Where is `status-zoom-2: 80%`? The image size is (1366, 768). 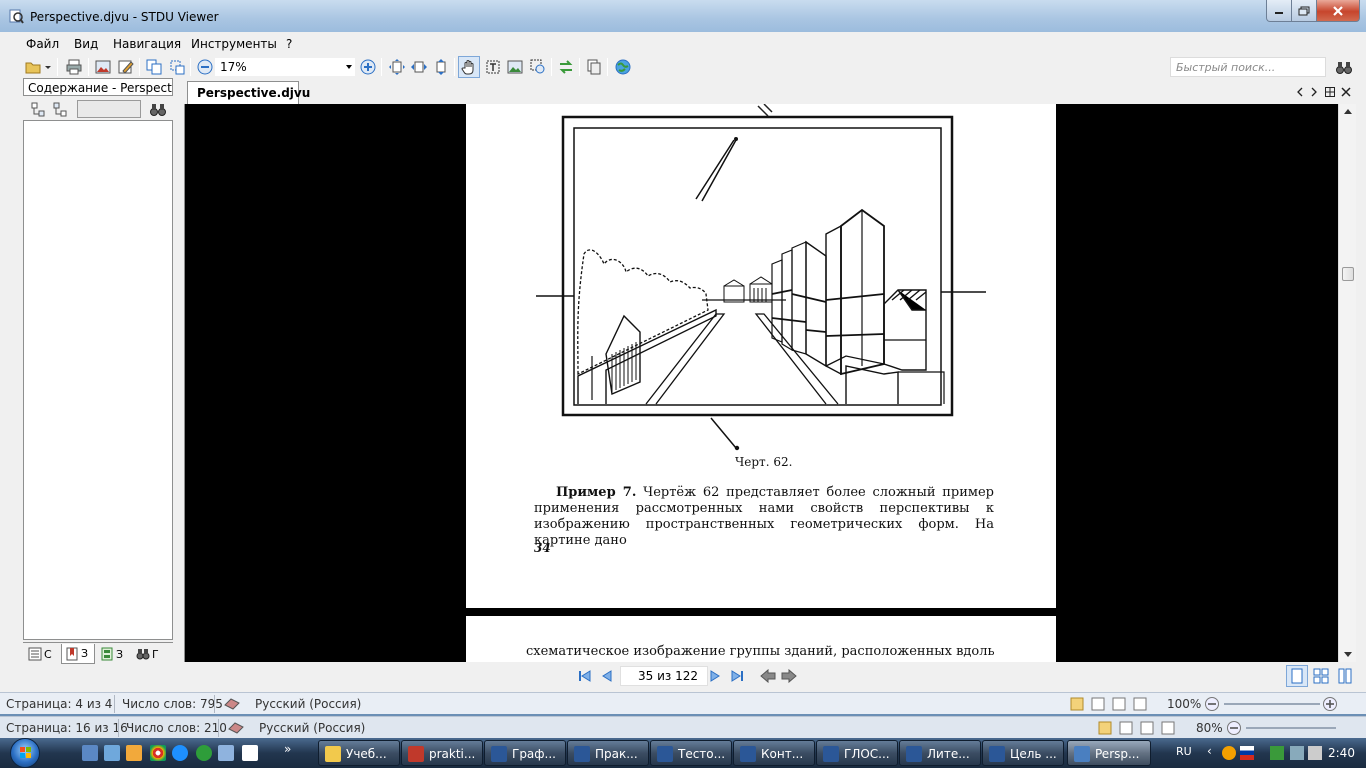 status-zoom-2: 80% is located at coordinates (1209, 728).